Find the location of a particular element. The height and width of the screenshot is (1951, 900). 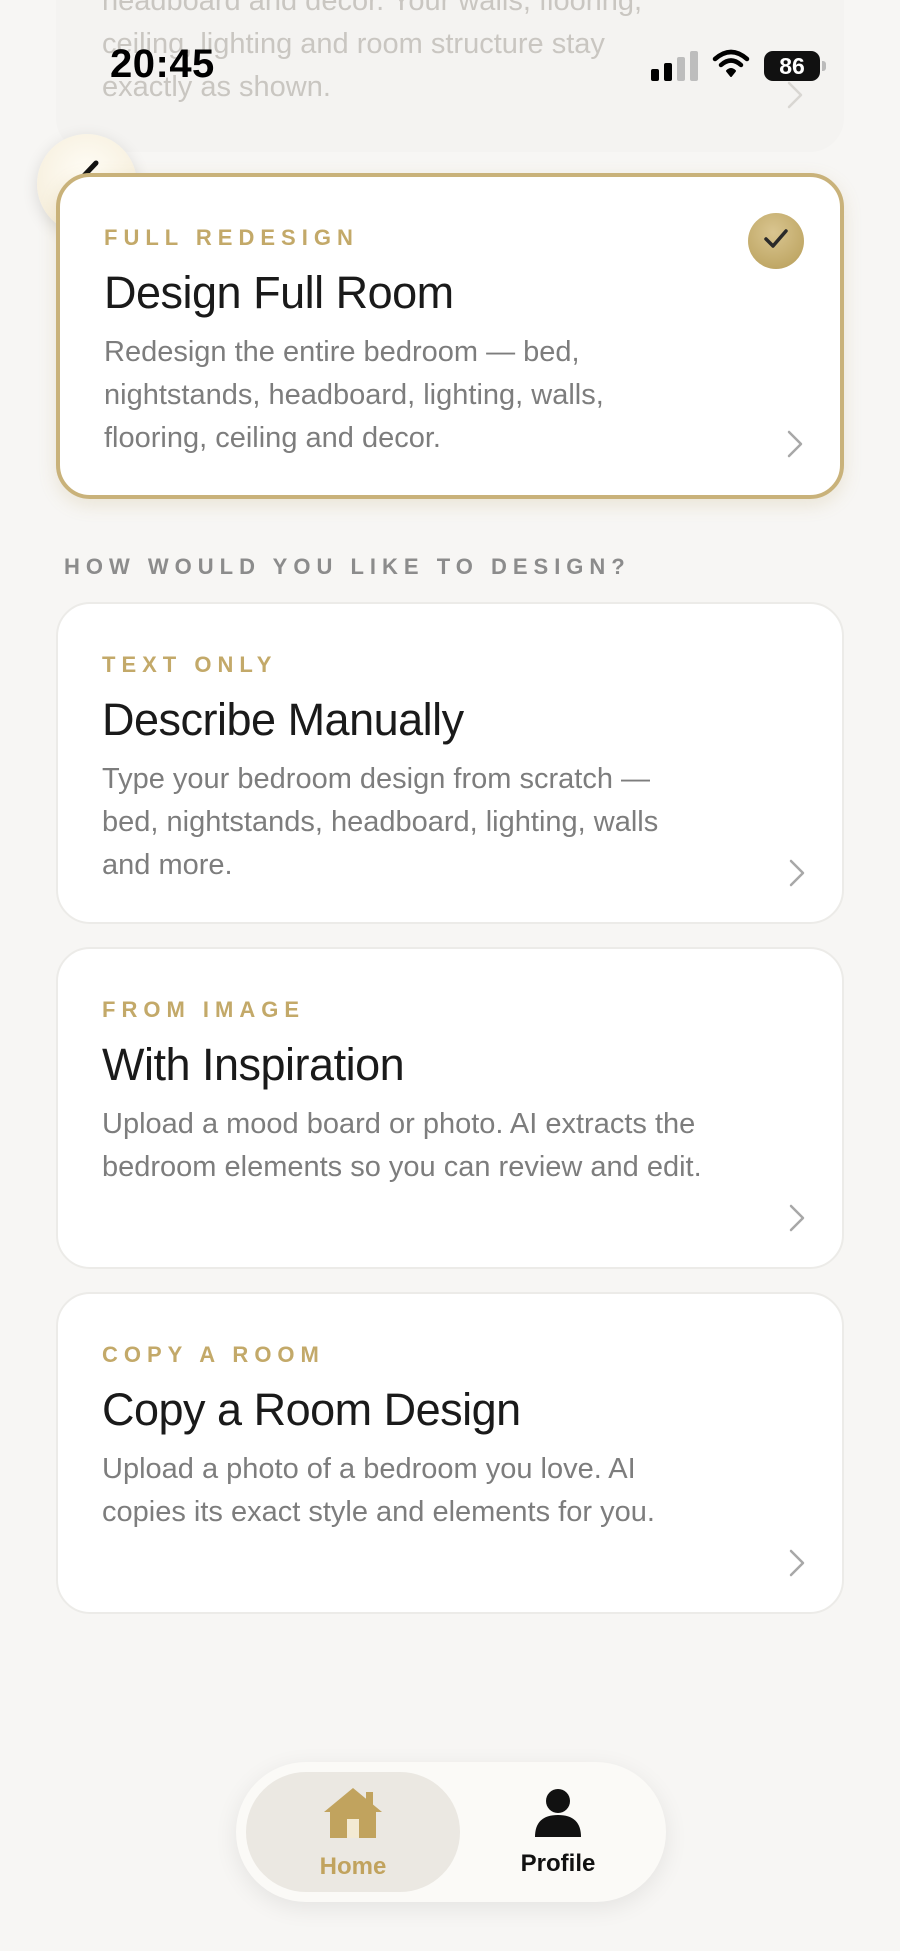

card-tag: FULL REDESIGN is located at coordinates (231, 237).